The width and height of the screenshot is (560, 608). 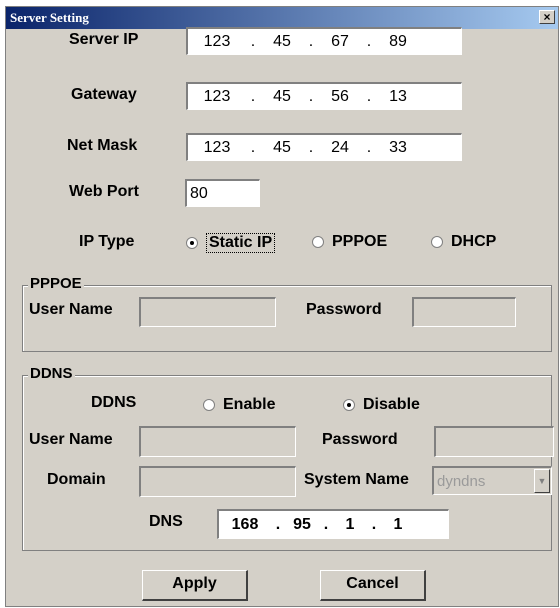 What do you see at coordinates (282, 18) in the screenshot?
I see `title-bar: Server Setting ×` at bounding box center [282, 18].